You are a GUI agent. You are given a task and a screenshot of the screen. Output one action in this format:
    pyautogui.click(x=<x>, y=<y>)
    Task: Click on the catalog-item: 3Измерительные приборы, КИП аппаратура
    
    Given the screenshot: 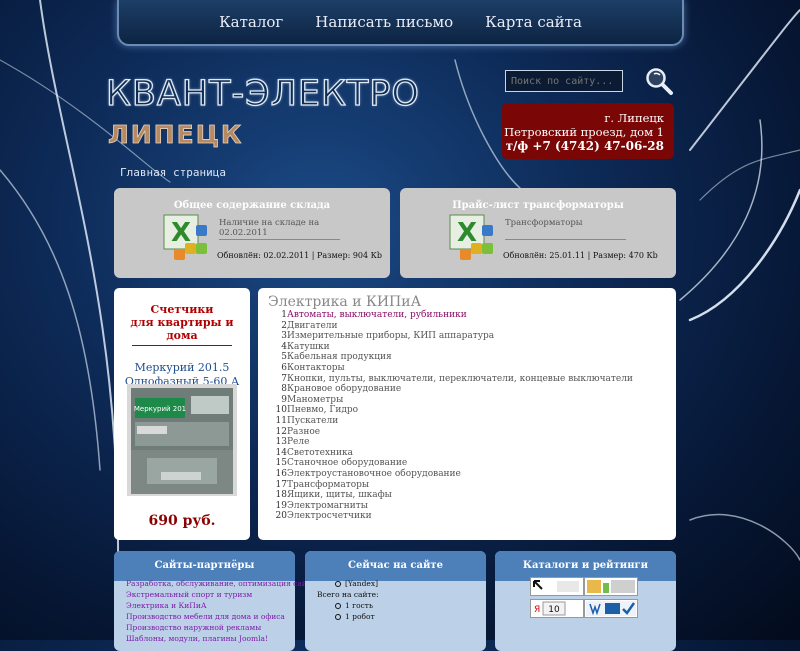 What is the action you would take?
    pyautogui.click(x=472, y=336)
    